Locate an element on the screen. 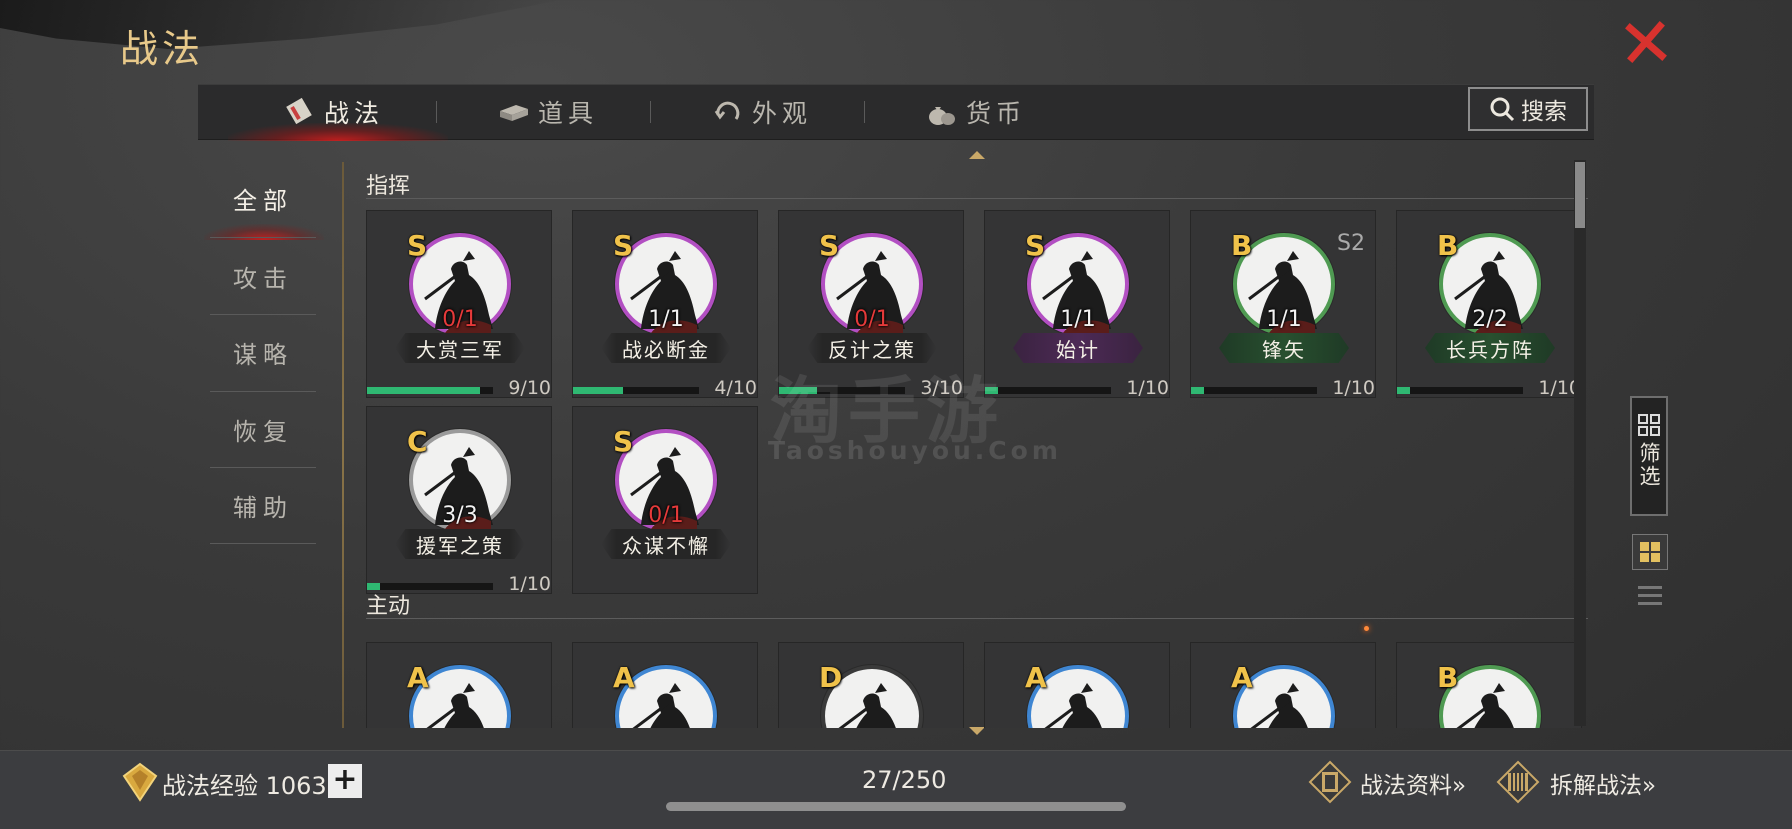  add-exp-button: + is located at coordinates (345, 781).